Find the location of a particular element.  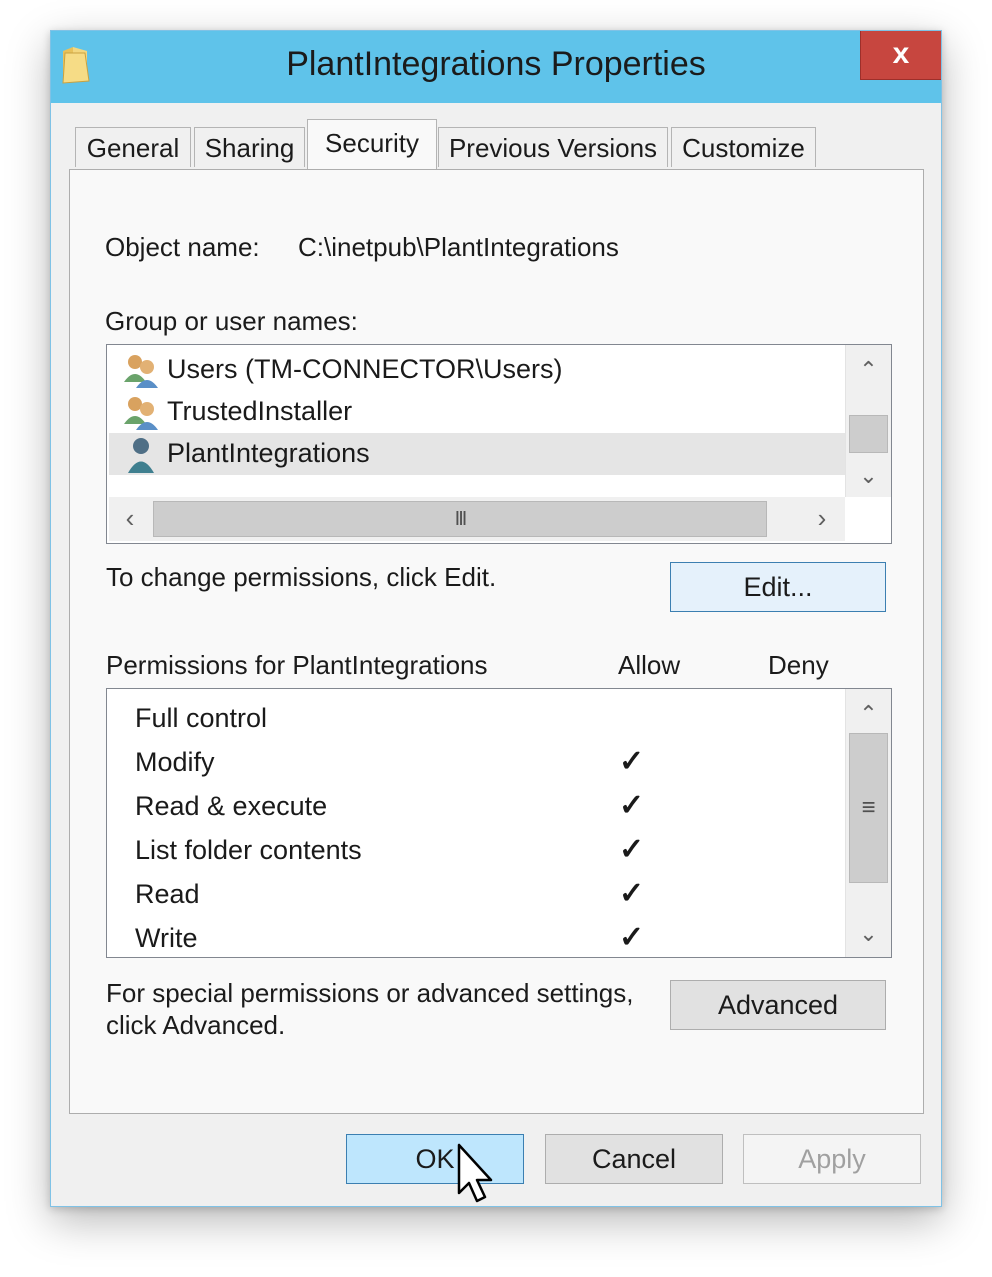

list-item-plantintegrations: PlantIntegrations is located at coordinates (477, 454).